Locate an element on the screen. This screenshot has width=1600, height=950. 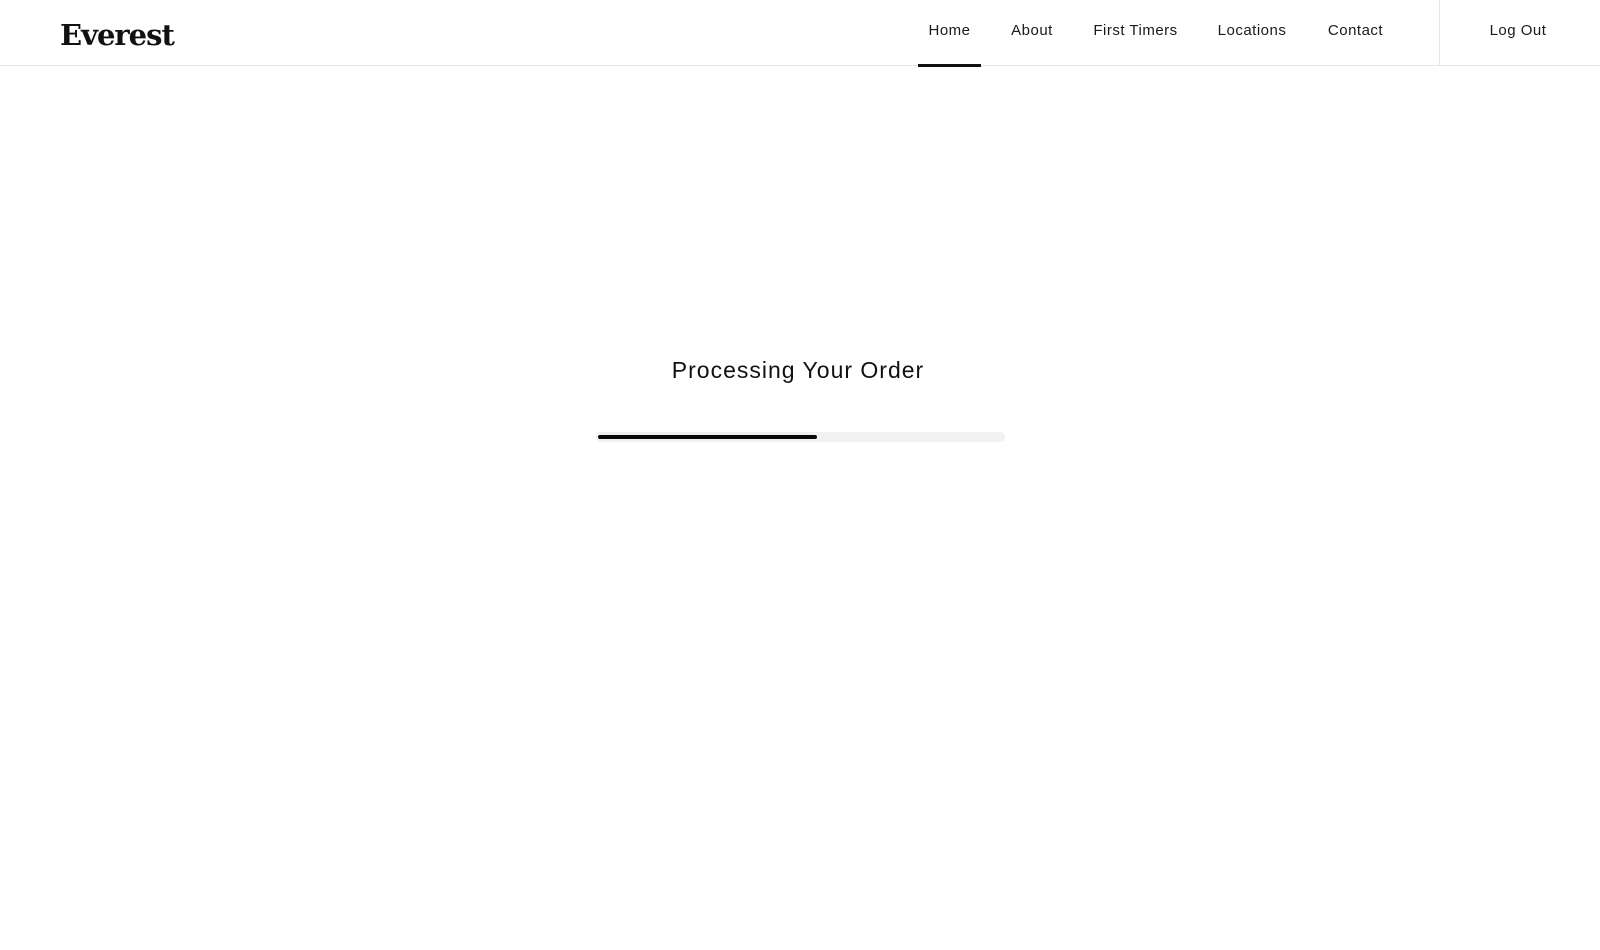
log-out-link: Log Out is located at coordinates (1518, 33).